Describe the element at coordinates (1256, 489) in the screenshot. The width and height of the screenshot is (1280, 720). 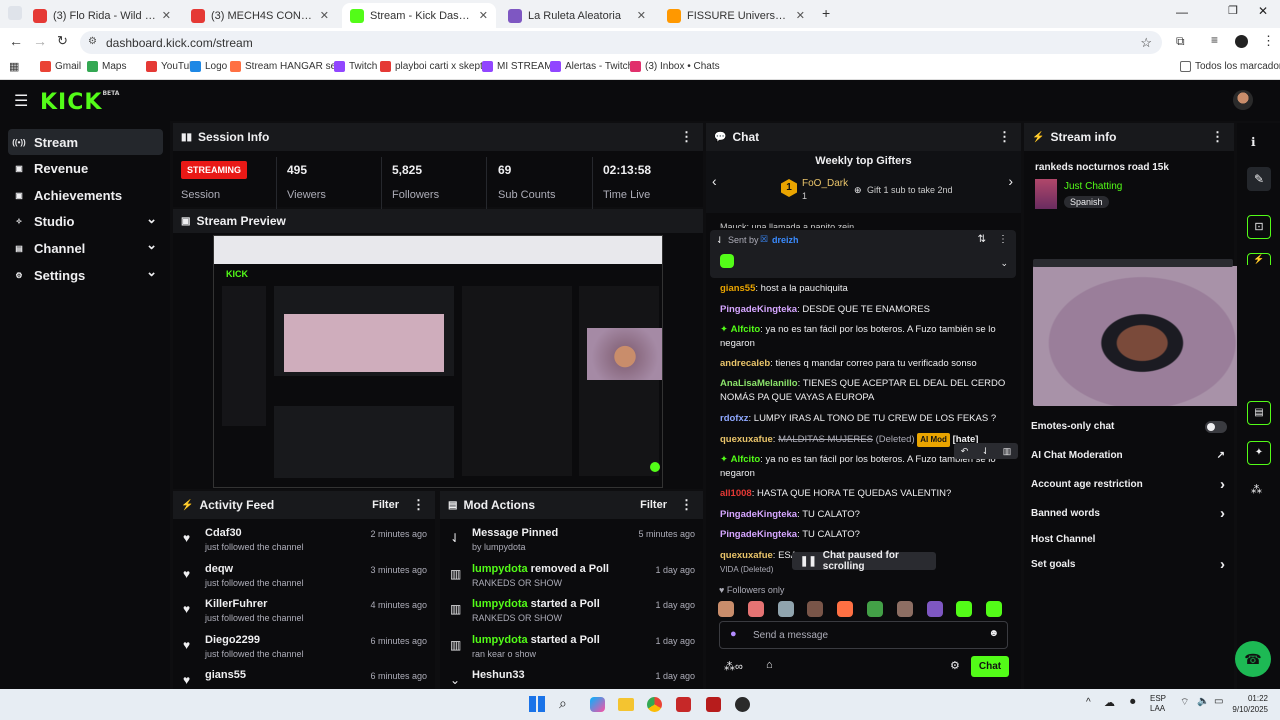
I see `integrations-icon: ⁂` at that location.